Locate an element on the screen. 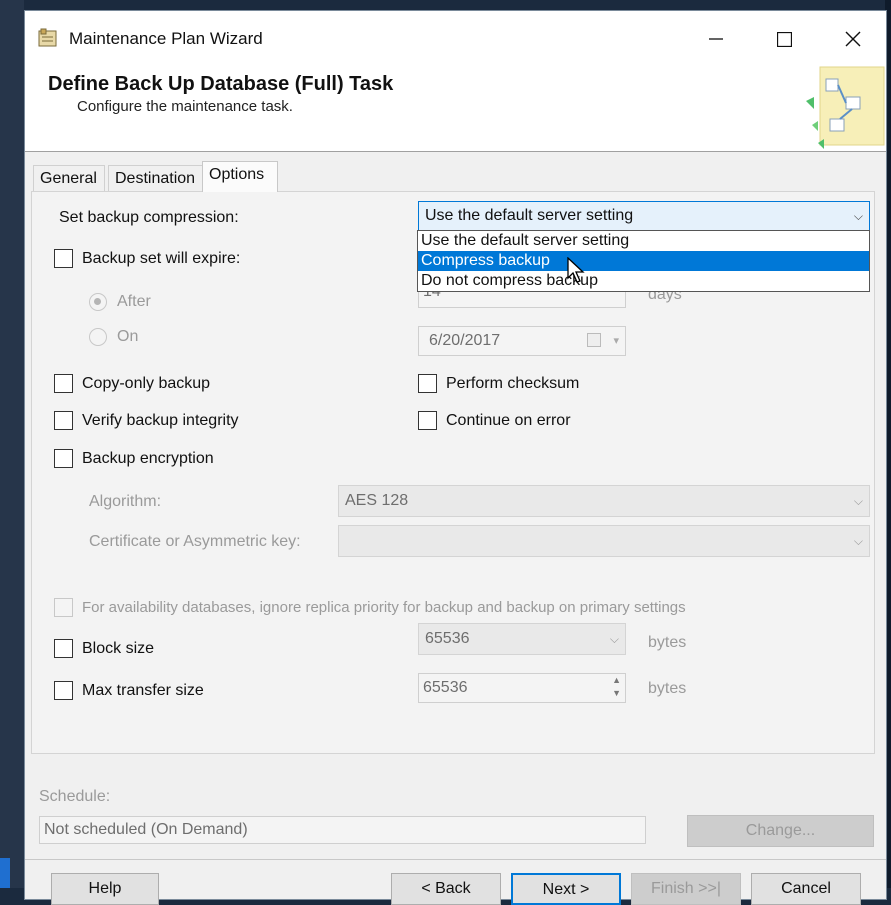 This screenshot has height=905, width=891. mouse-cursor-icon is located at coordinates (576, 270).